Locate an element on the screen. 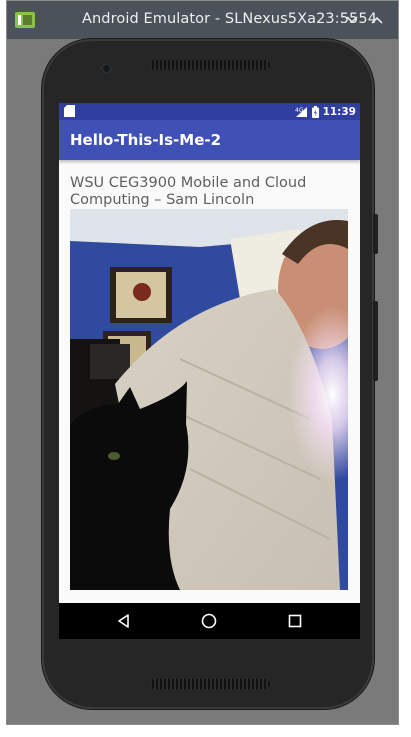 The image size is (411, 737). network-4g-icon: 4G is located at coordinates (301, 111).